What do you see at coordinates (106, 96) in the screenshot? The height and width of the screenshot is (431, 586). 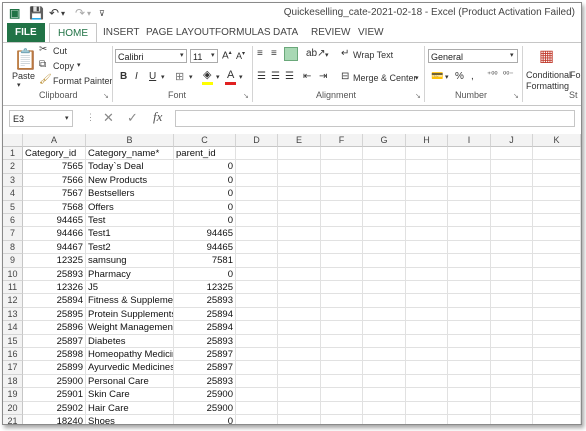 I see `clipboard-launcher-icon: ↘` at bounding box center [106, 96].